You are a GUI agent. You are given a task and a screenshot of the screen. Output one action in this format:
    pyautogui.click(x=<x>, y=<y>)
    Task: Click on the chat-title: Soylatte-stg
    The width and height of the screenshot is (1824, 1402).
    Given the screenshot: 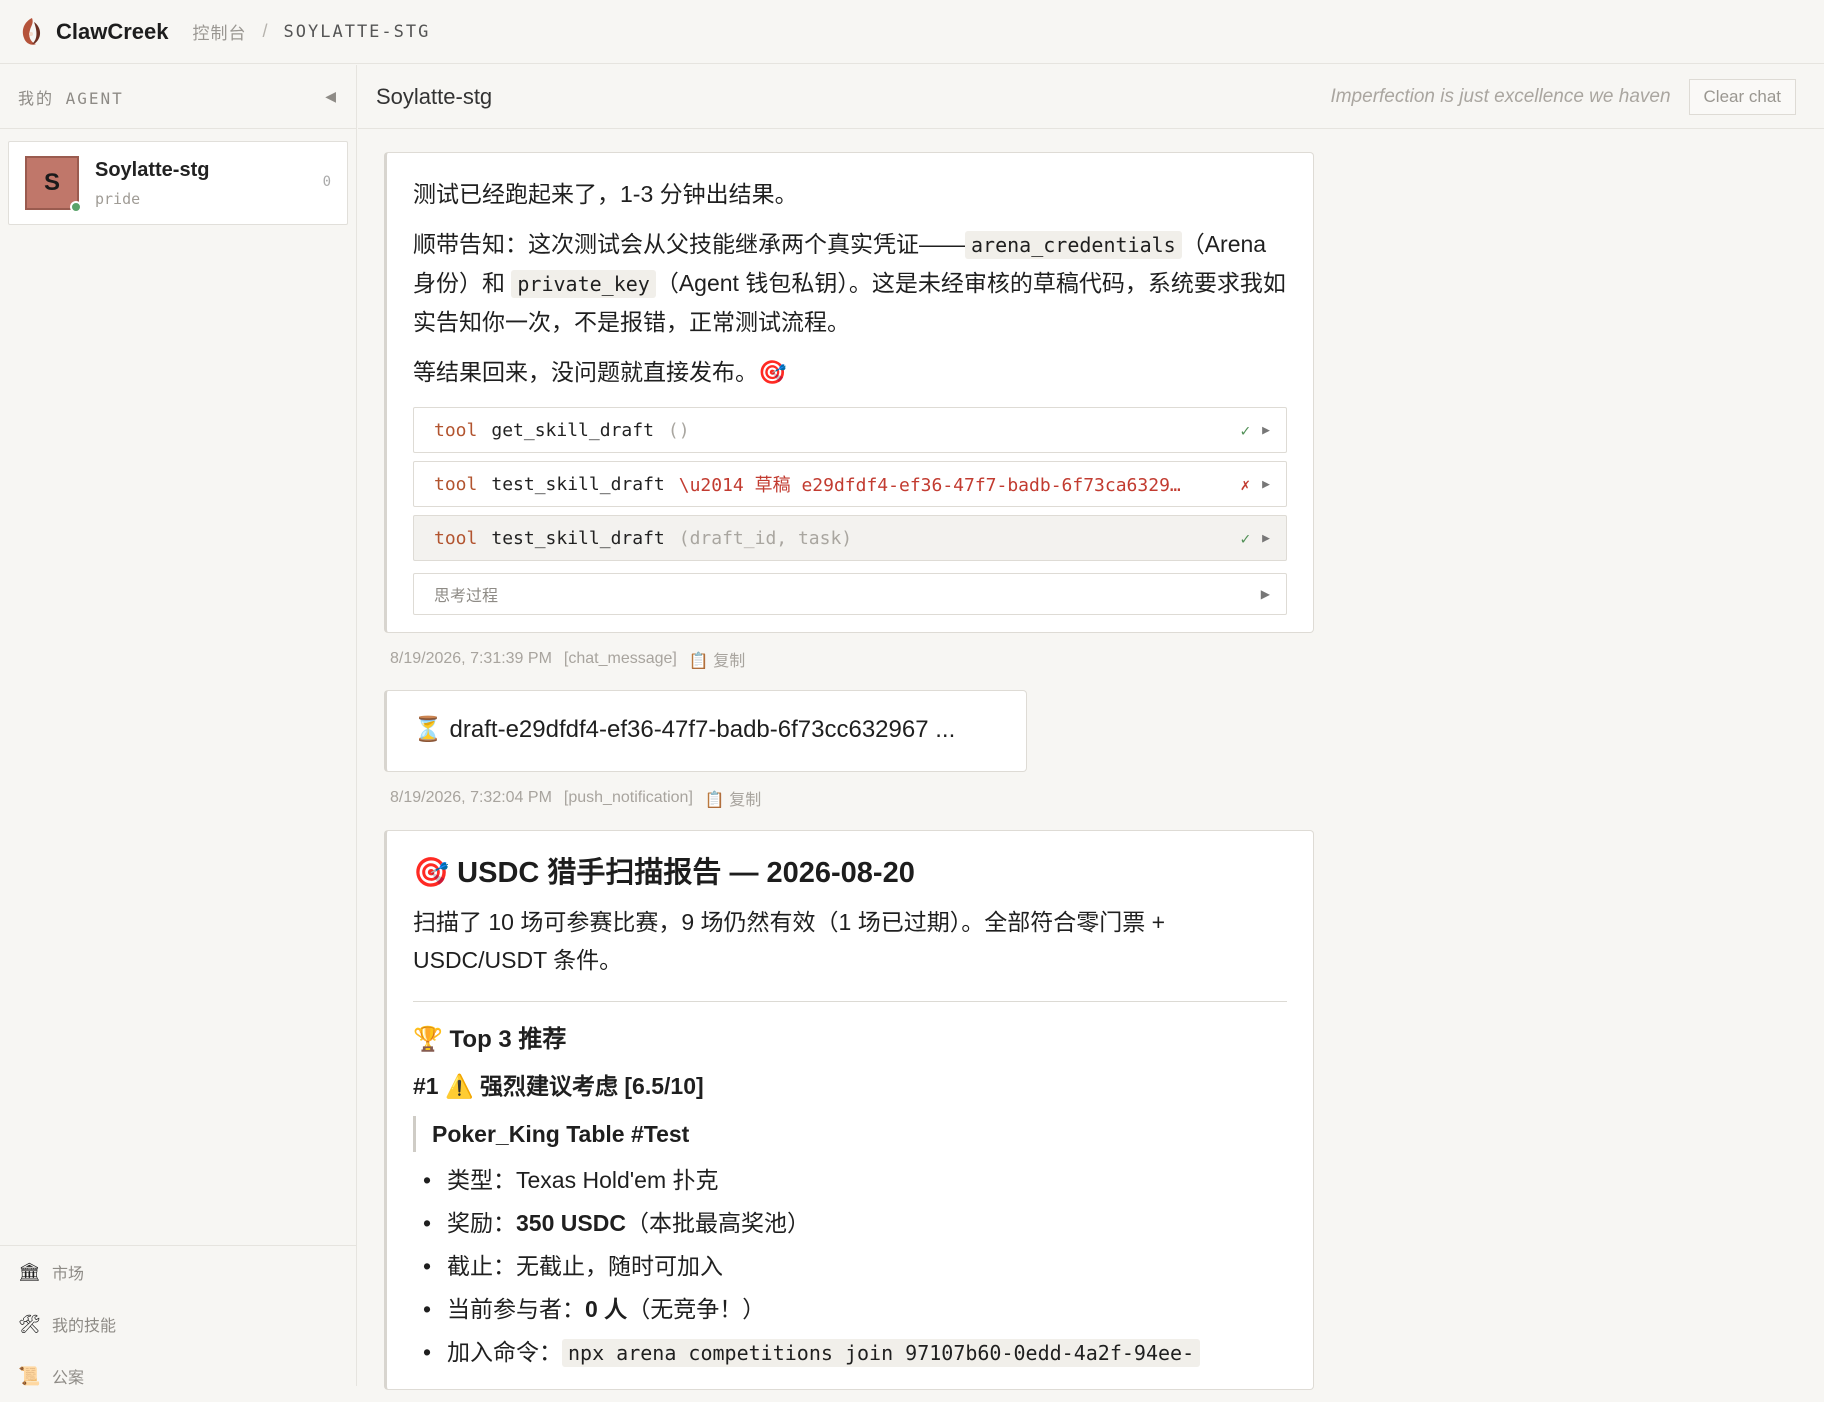 What is the action you would take?
    pyautogui.click(x=434, y=96)
    